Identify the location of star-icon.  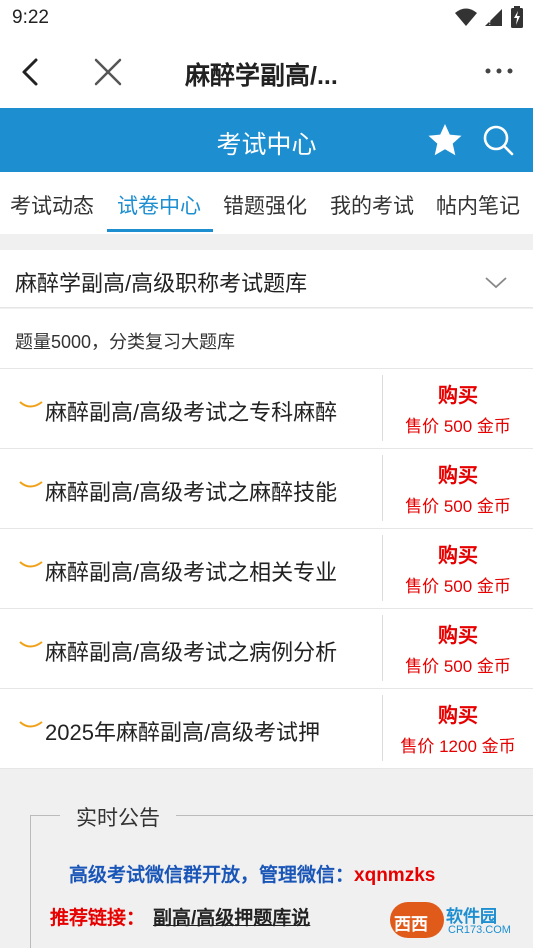
(445, 140).